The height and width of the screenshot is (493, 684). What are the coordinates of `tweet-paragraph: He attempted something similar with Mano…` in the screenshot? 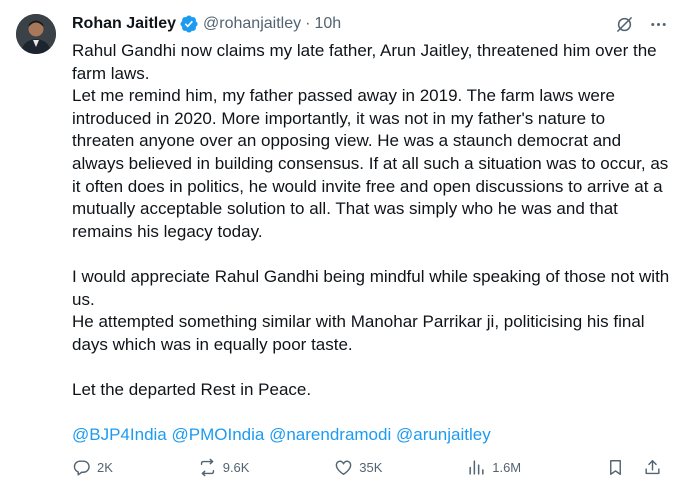 It's located at (358, 333).